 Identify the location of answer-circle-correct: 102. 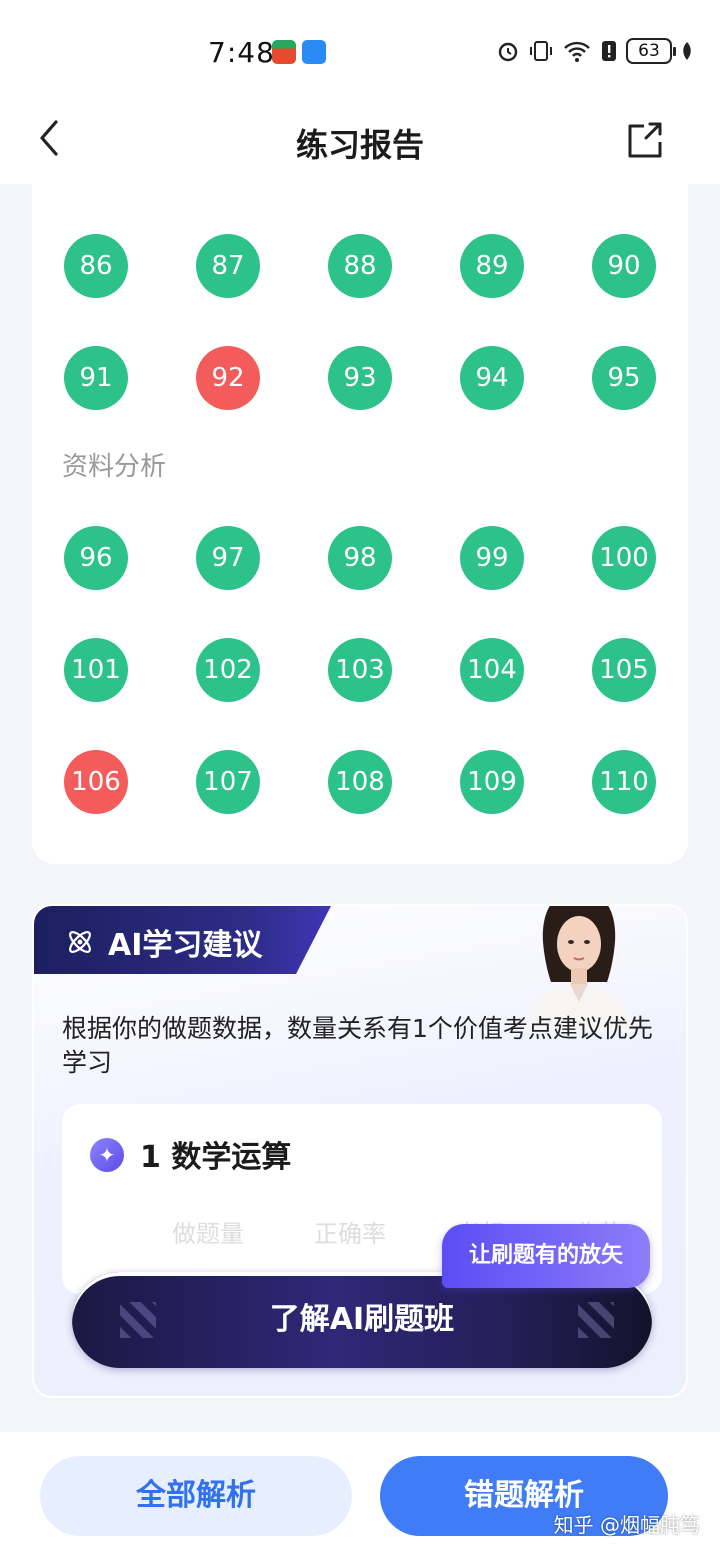
(228, 670).